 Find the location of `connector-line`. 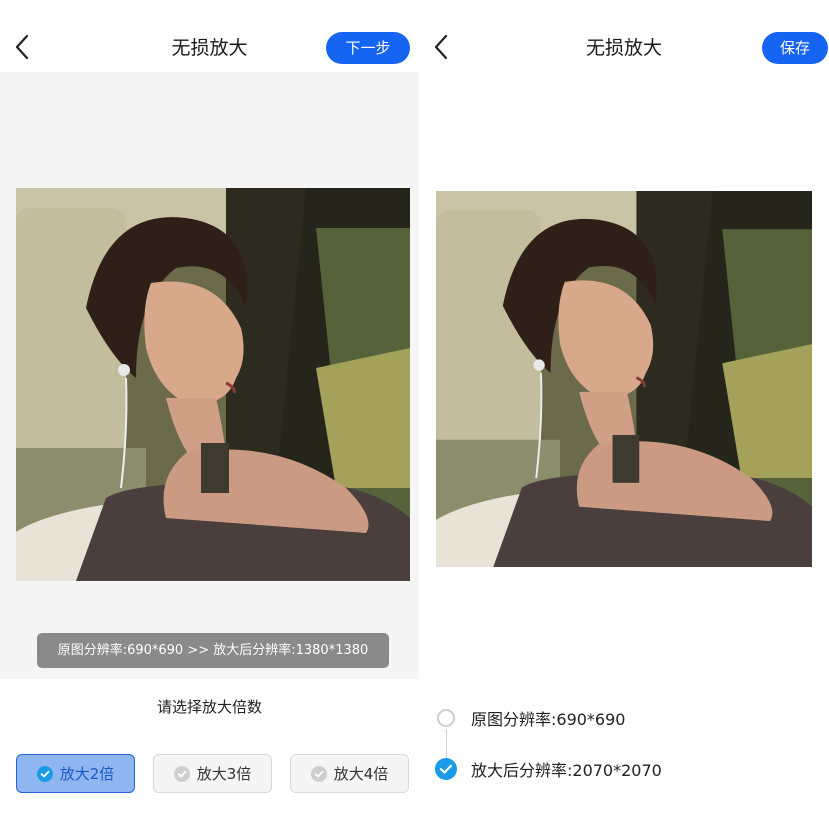

connector-line is located at coordinates (446, 744).